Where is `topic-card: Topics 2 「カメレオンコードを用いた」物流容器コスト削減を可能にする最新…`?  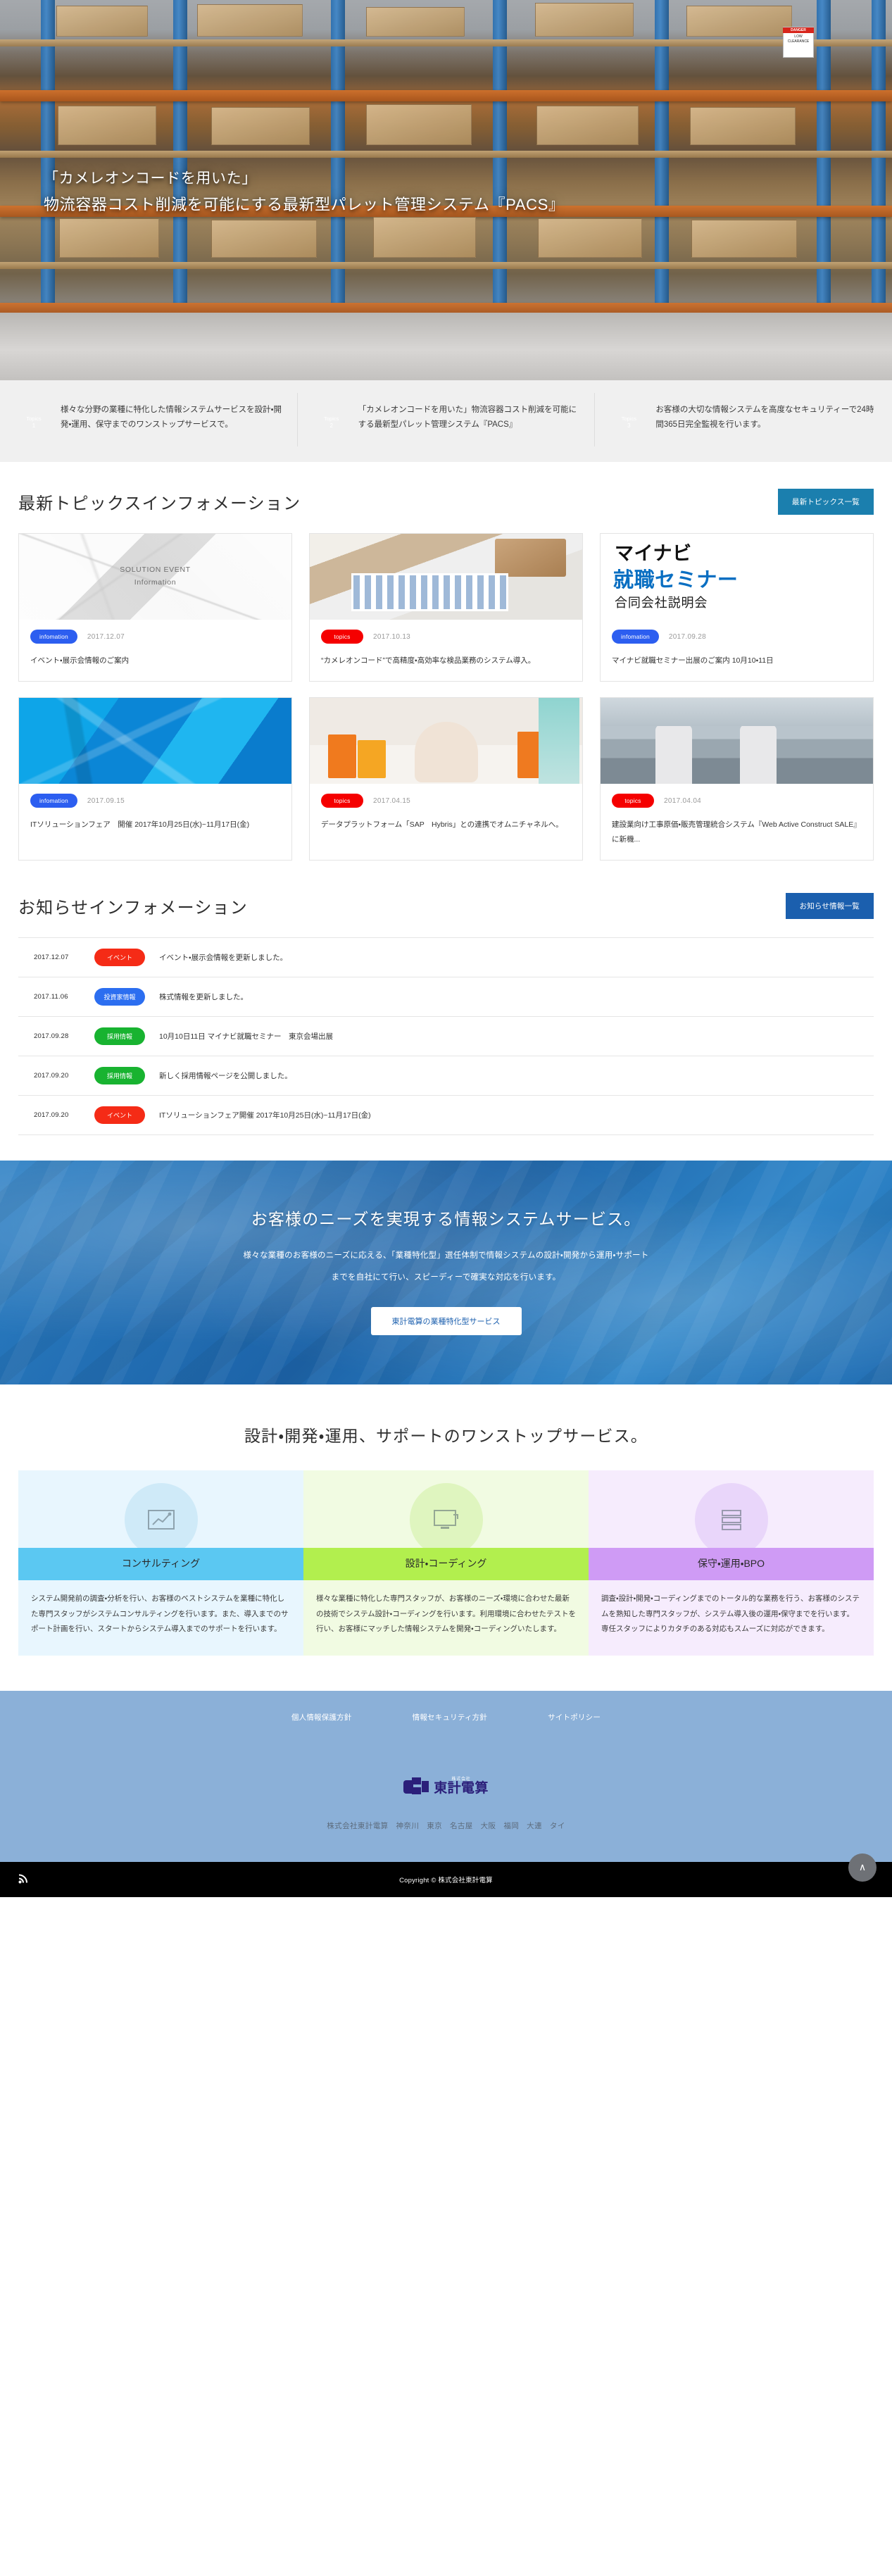 topic-card: Topics 2 「カメレオンコードを用いた」物流容器コスト削減を可能にする最新… is located at coordinates (447, 419).